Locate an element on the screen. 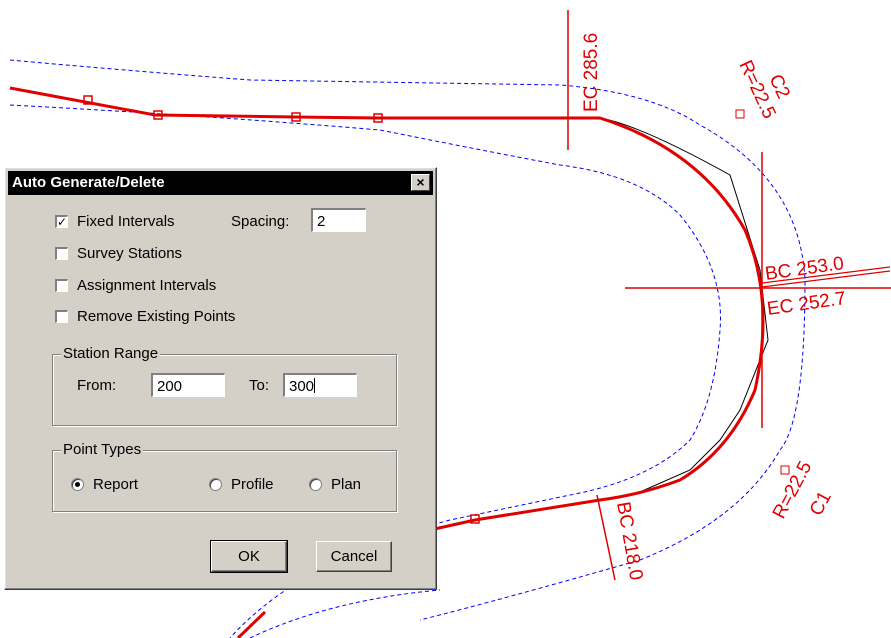 The height and width of the screenshot is (638, 891). ec-285-label: EC 285.6 is located at coordinates (591, 72).